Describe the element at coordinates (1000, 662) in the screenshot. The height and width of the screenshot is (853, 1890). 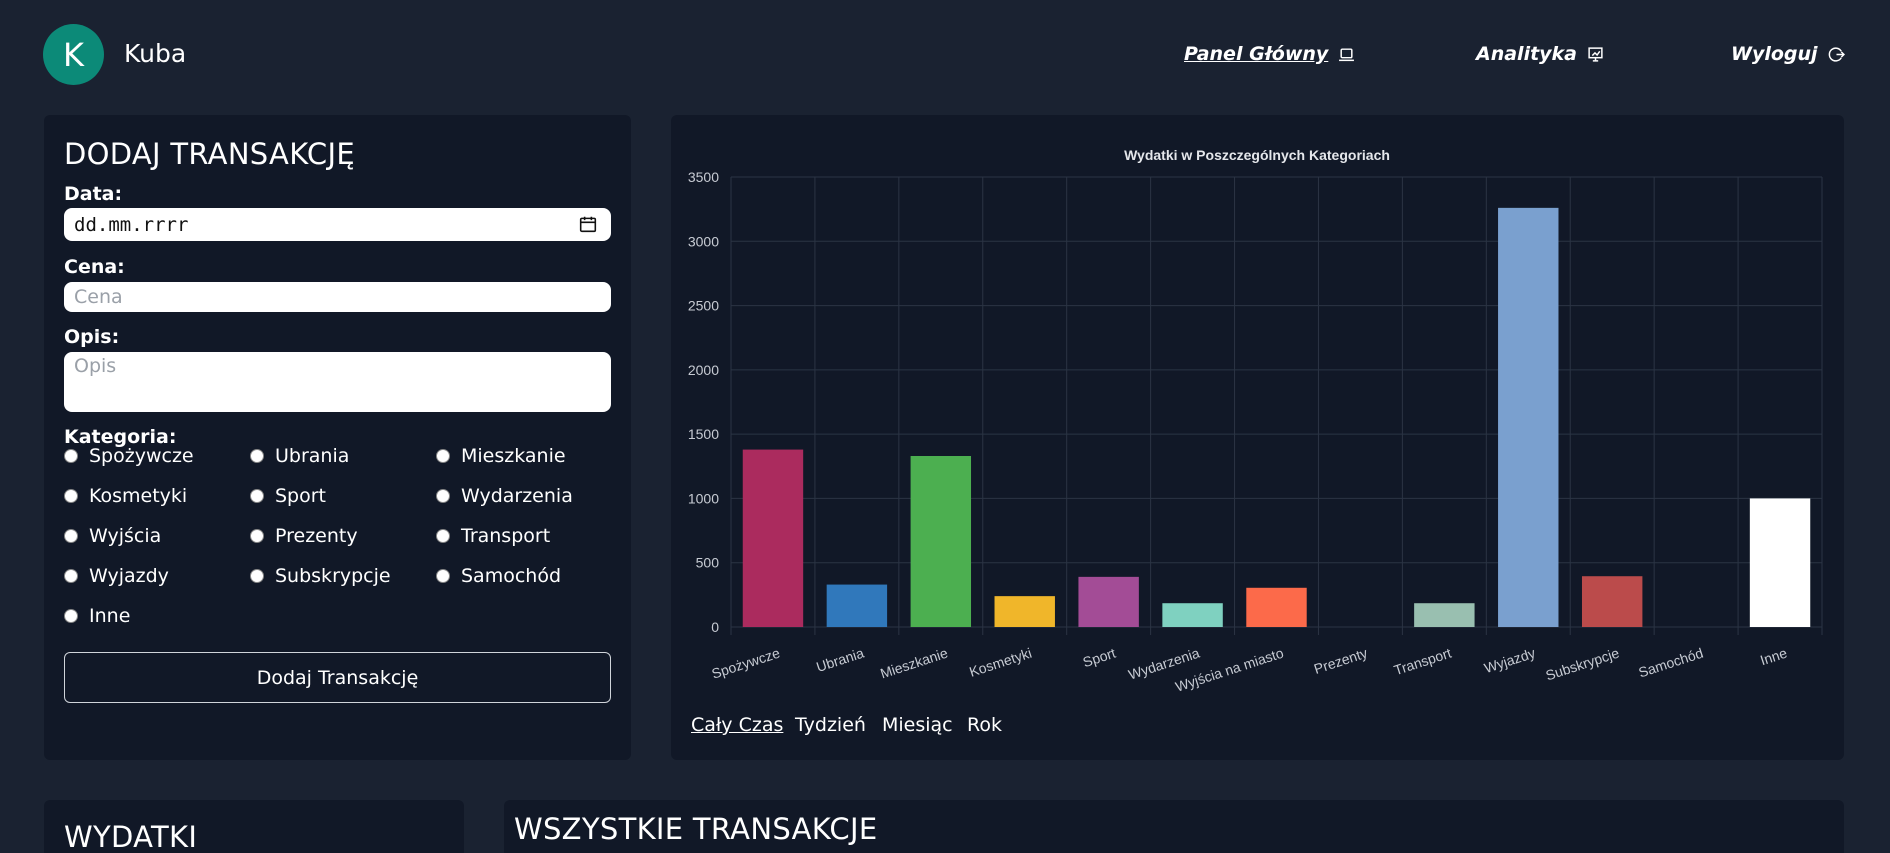
I see `x-tick-label: Kosmetyki` at that location.